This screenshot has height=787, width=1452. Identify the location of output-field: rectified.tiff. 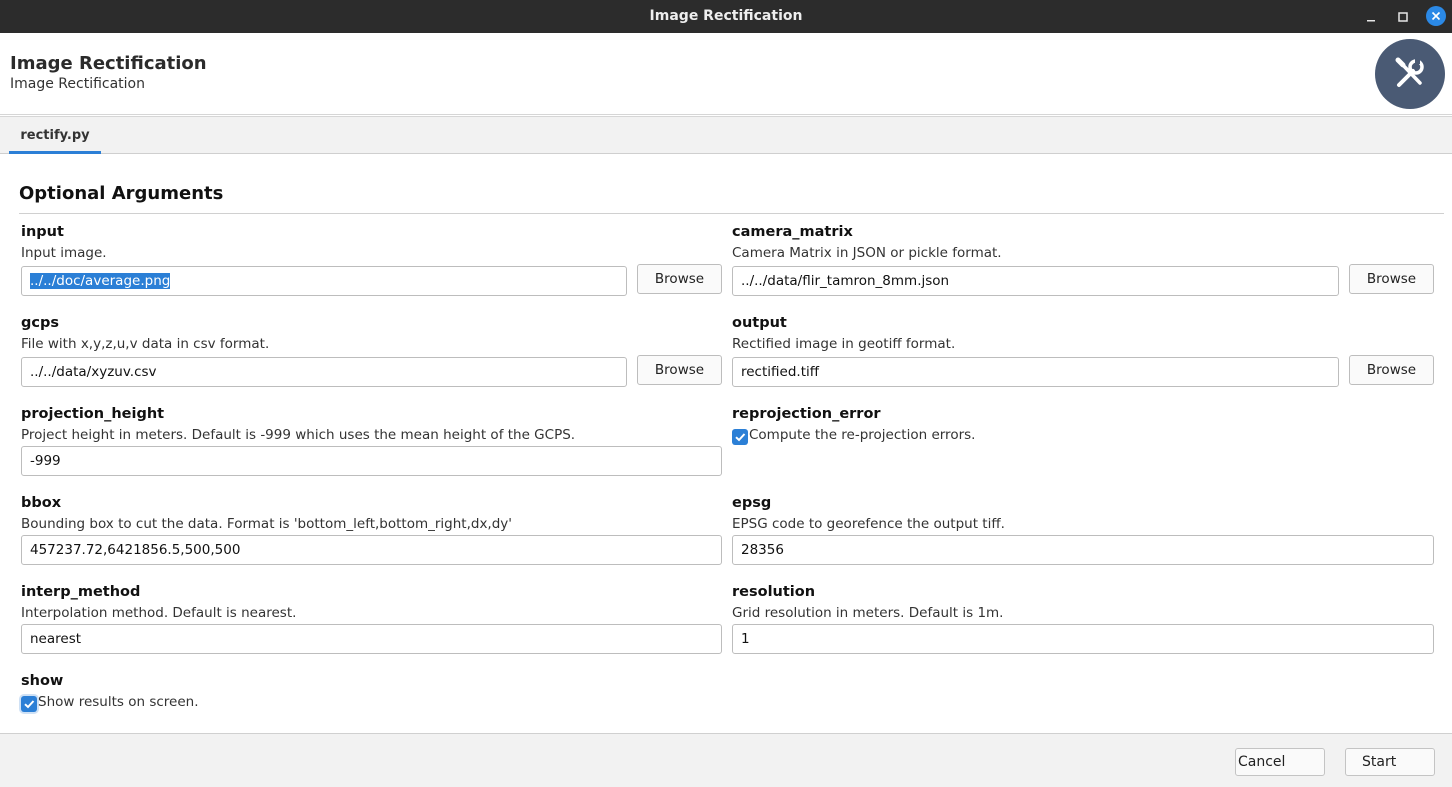
(1035, 372).